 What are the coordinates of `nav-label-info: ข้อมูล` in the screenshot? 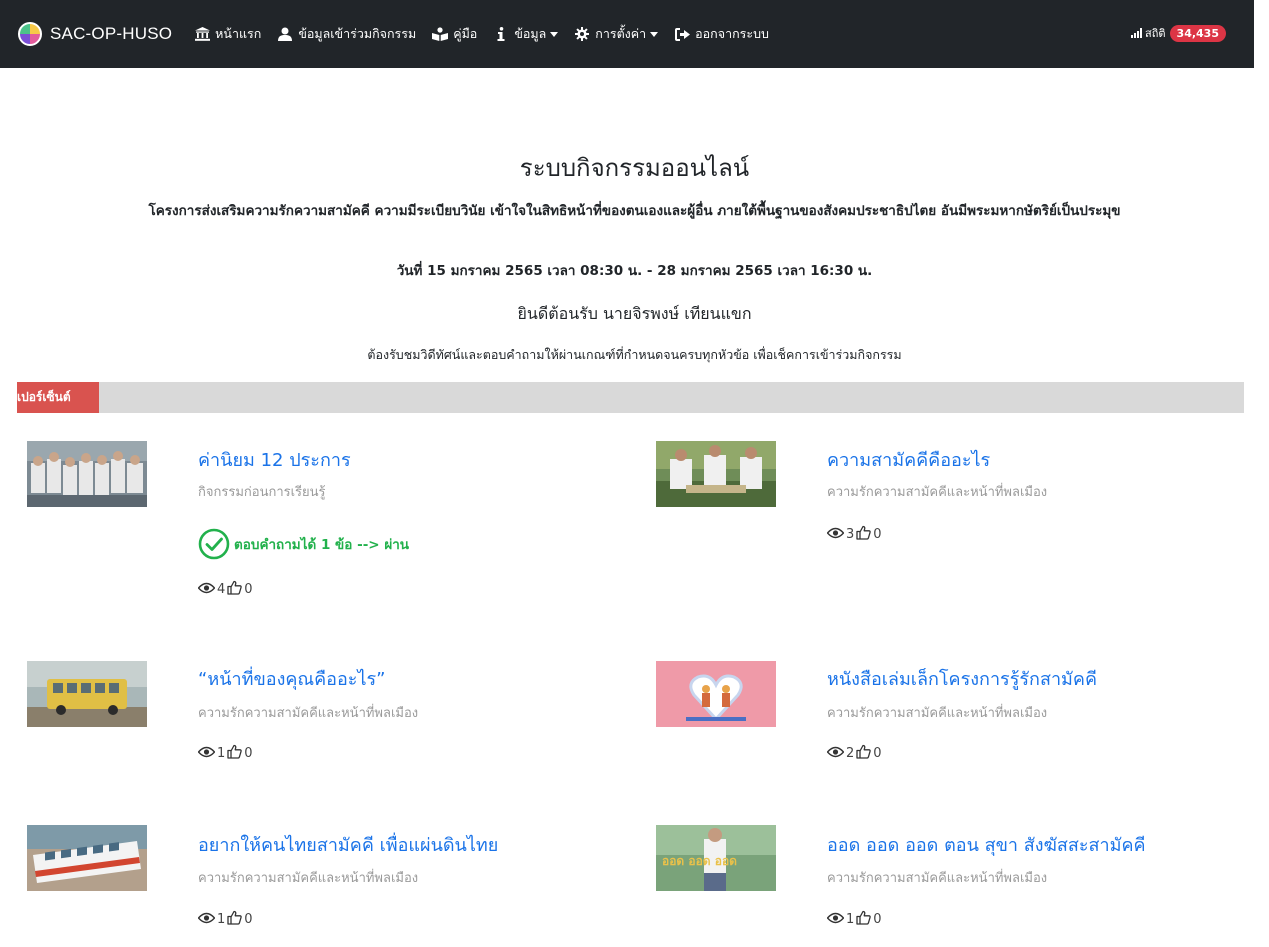 It's located at (530, 33).